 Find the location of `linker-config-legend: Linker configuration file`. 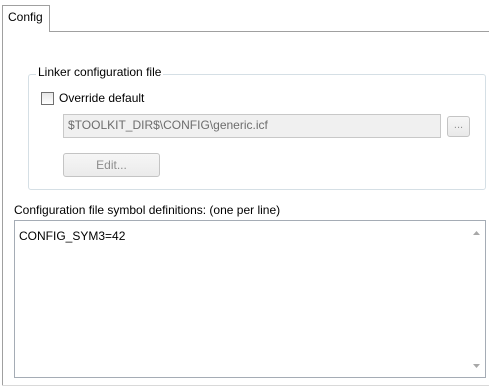

linker-config-legend: Linker configuration file is located at coordinates (100, 72).